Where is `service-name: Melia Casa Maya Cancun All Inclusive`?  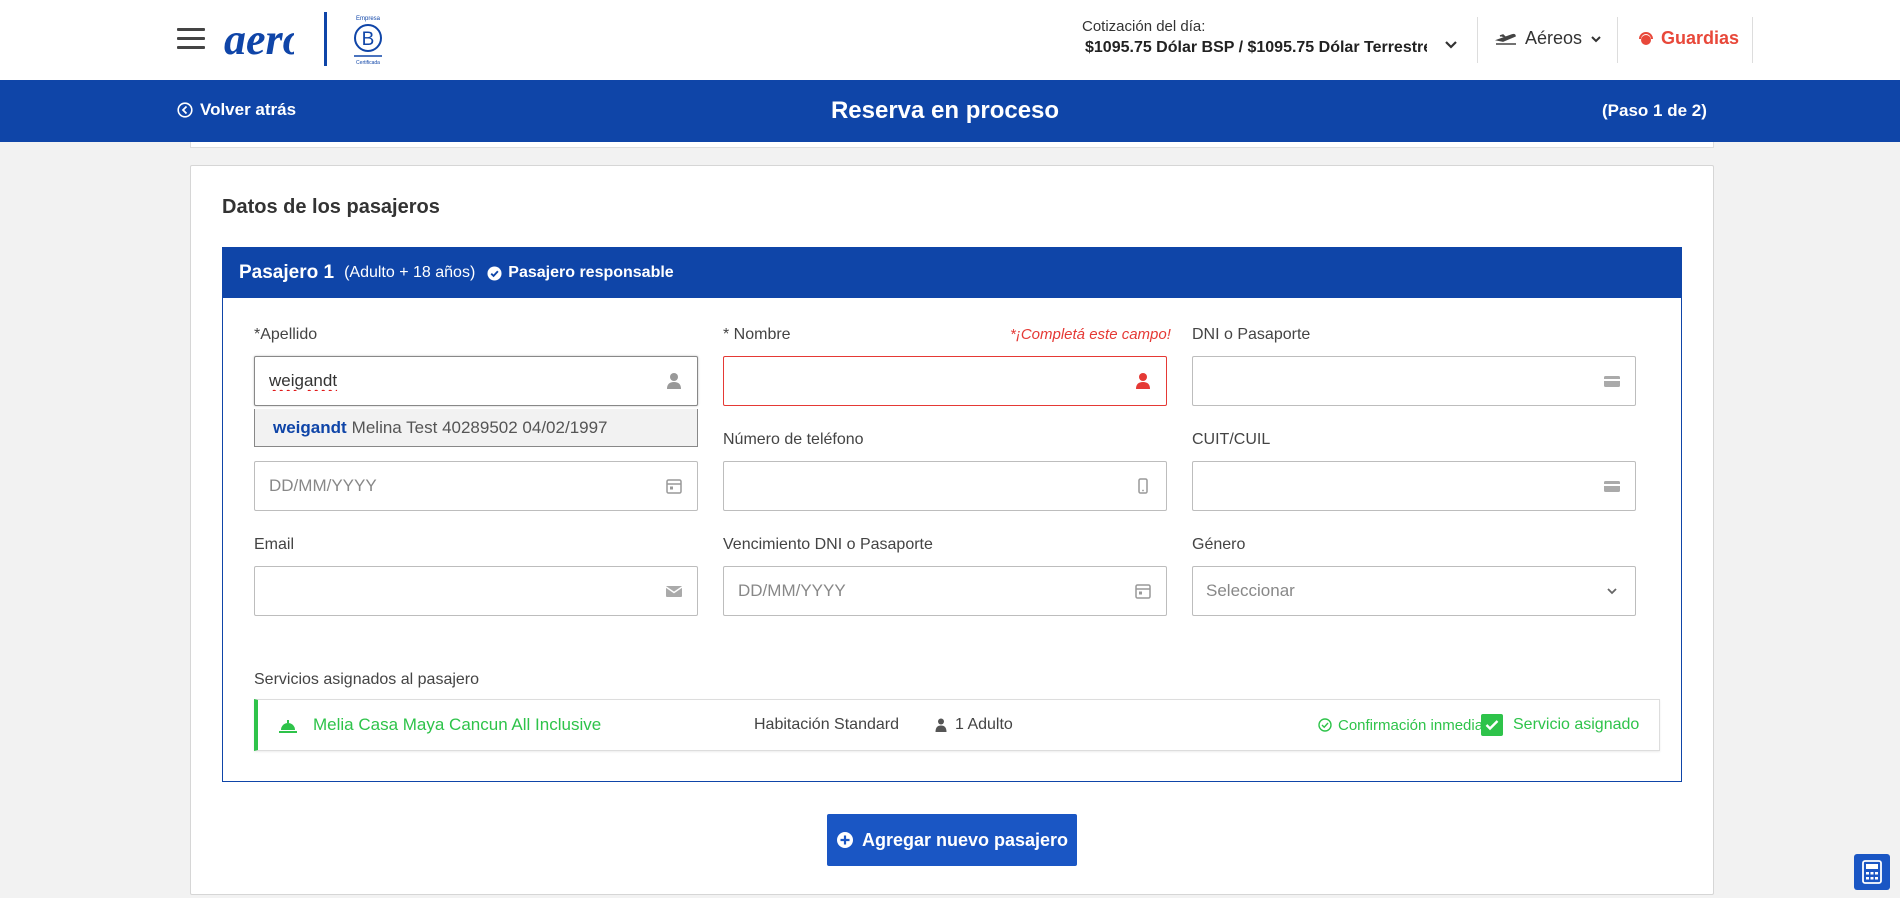 service-name: Melia Casa Maya Cancun All Inclusive is located at coordinates (457, 724).